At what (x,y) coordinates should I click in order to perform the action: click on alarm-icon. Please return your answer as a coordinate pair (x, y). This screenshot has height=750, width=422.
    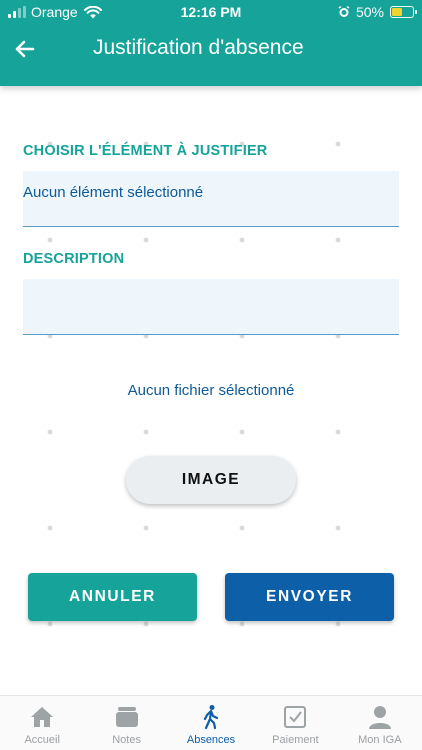
    Looking at the image, I should click on (344, 11).